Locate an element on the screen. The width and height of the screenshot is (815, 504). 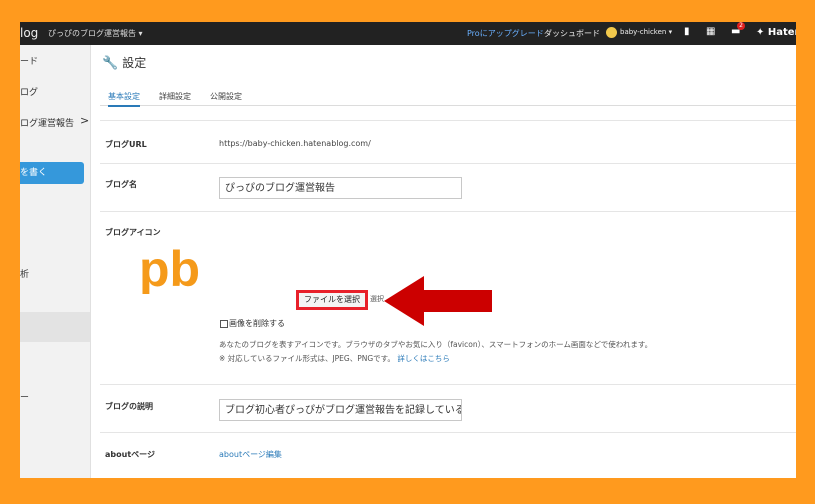
formats-text: ※ 対応しているファイル形式は、JPEG、PNGです。 is located at coordinates (307, 358).